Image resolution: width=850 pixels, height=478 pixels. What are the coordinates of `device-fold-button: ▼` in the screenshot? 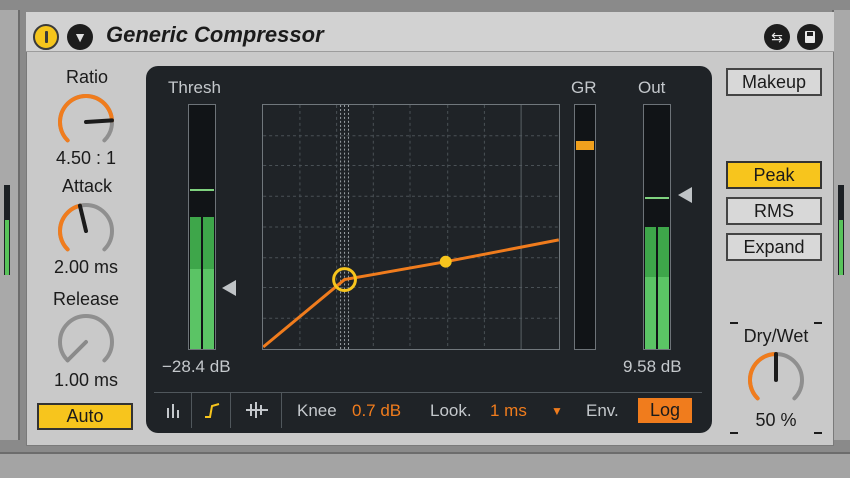 It's located at (80, 37).